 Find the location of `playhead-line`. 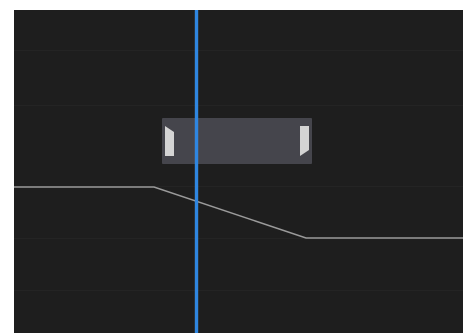

playhead-line is located at coordinates (196, 171).